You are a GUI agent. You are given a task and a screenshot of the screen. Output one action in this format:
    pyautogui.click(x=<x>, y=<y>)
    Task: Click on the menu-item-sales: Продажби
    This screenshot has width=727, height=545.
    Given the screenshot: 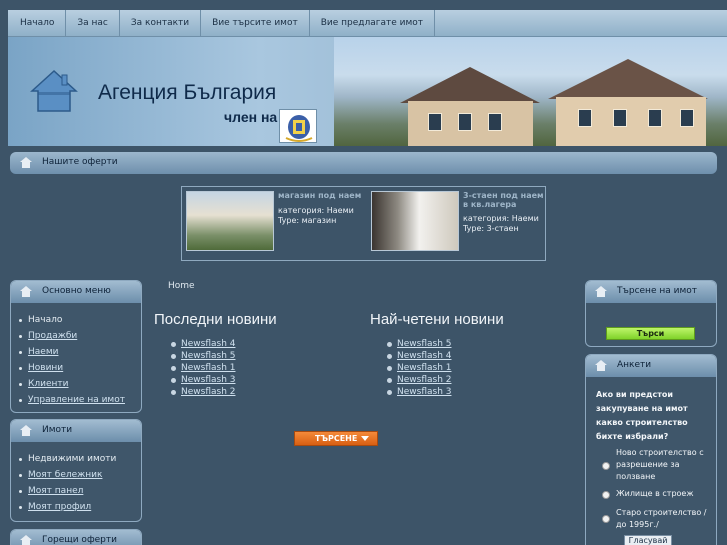 What is the action you would take?
    pyautogui.click(x=80, y=336)
    